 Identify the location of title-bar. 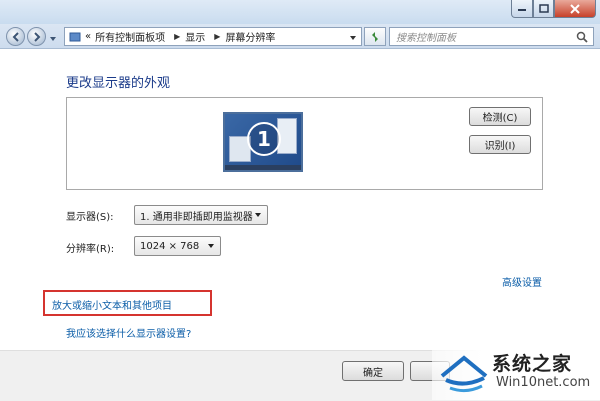
(300, 12).